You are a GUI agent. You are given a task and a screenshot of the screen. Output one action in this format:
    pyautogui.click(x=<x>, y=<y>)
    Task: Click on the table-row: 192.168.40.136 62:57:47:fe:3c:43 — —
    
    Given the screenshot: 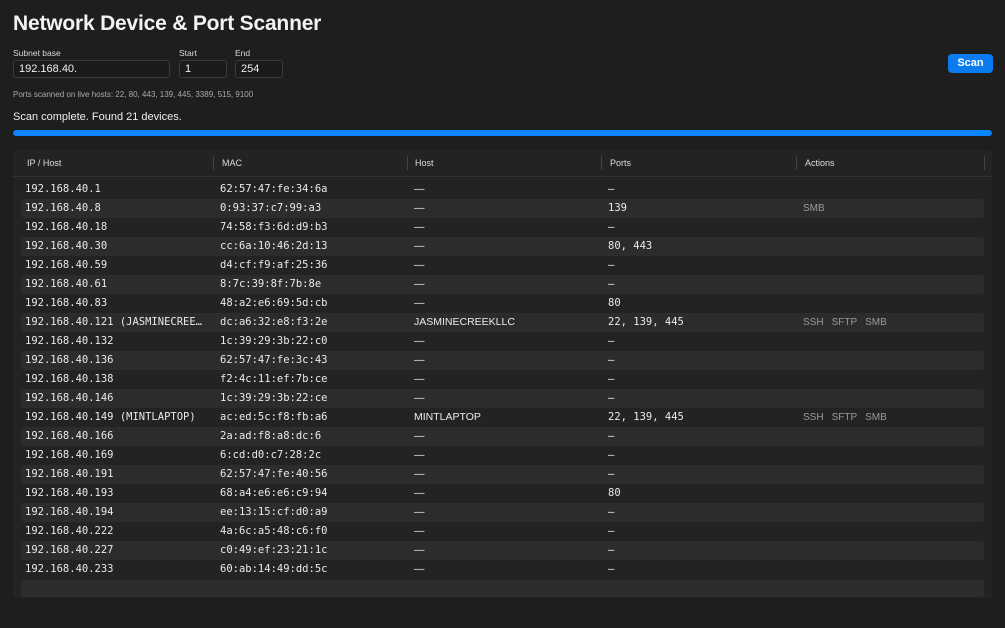 What is the action you would take?
    pyautogui.click(x=502, y=360)
    